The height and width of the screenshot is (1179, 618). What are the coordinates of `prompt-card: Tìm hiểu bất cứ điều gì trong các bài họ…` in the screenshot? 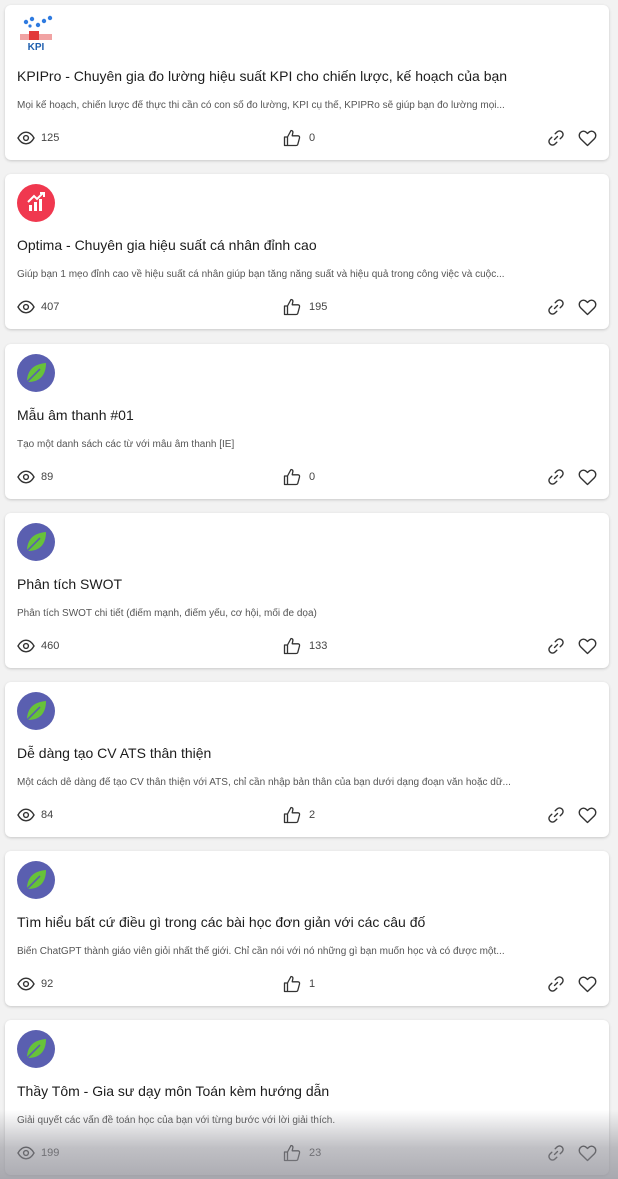 It's located at (307, 928).